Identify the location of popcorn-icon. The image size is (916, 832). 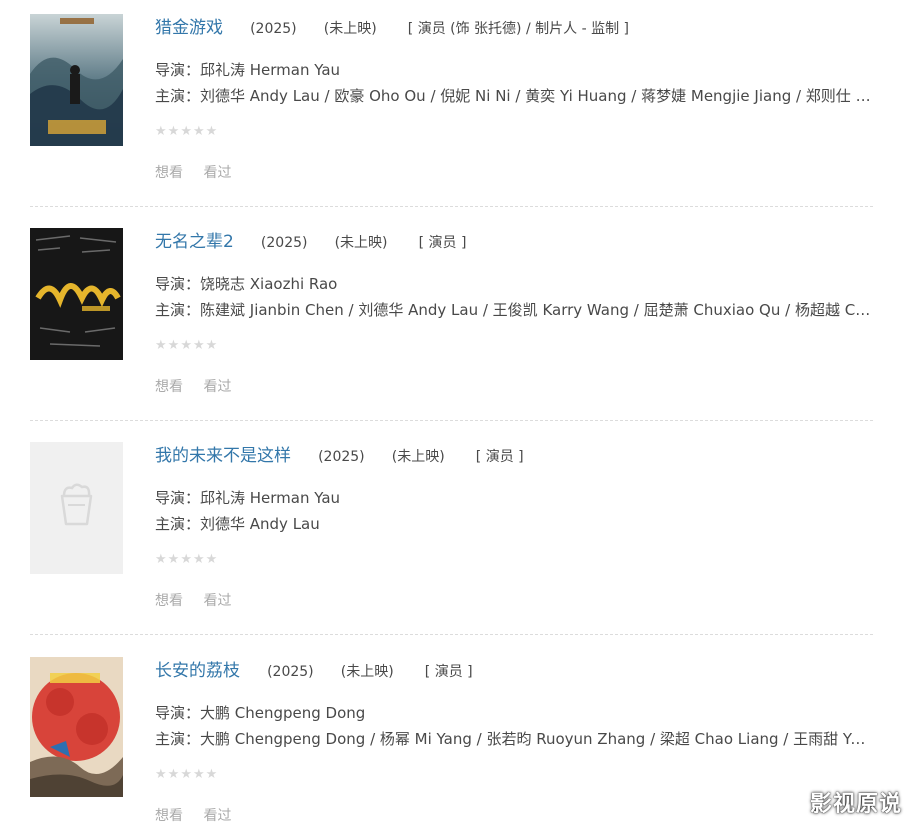
(76, 504).